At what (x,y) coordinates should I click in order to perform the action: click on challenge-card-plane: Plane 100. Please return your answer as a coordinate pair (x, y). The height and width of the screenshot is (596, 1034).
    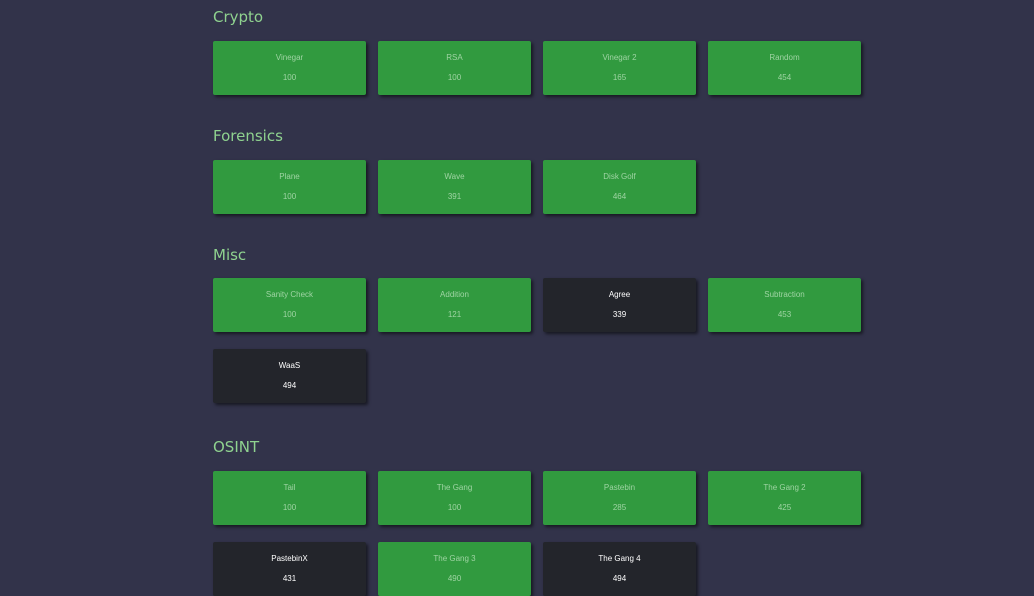
    Looking at the image, I should click on (289, 187).